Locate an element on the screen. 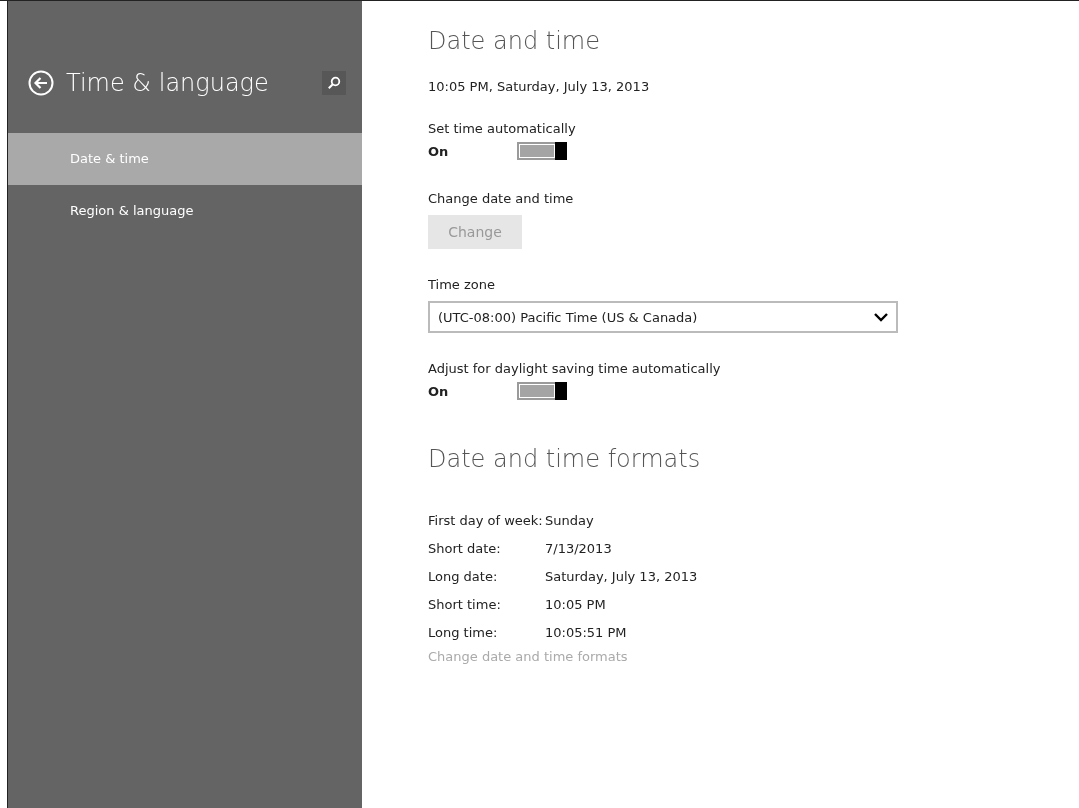 The height and width of the screenshot is (808, 1079). format-label: Short date: is located at coordinates (465, 549).